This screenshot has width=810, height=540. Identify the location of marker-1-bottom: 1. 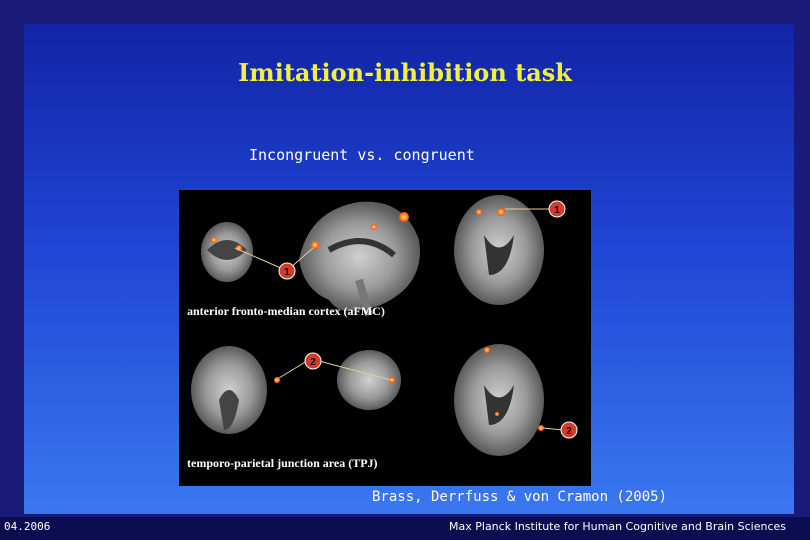
(287, 271).